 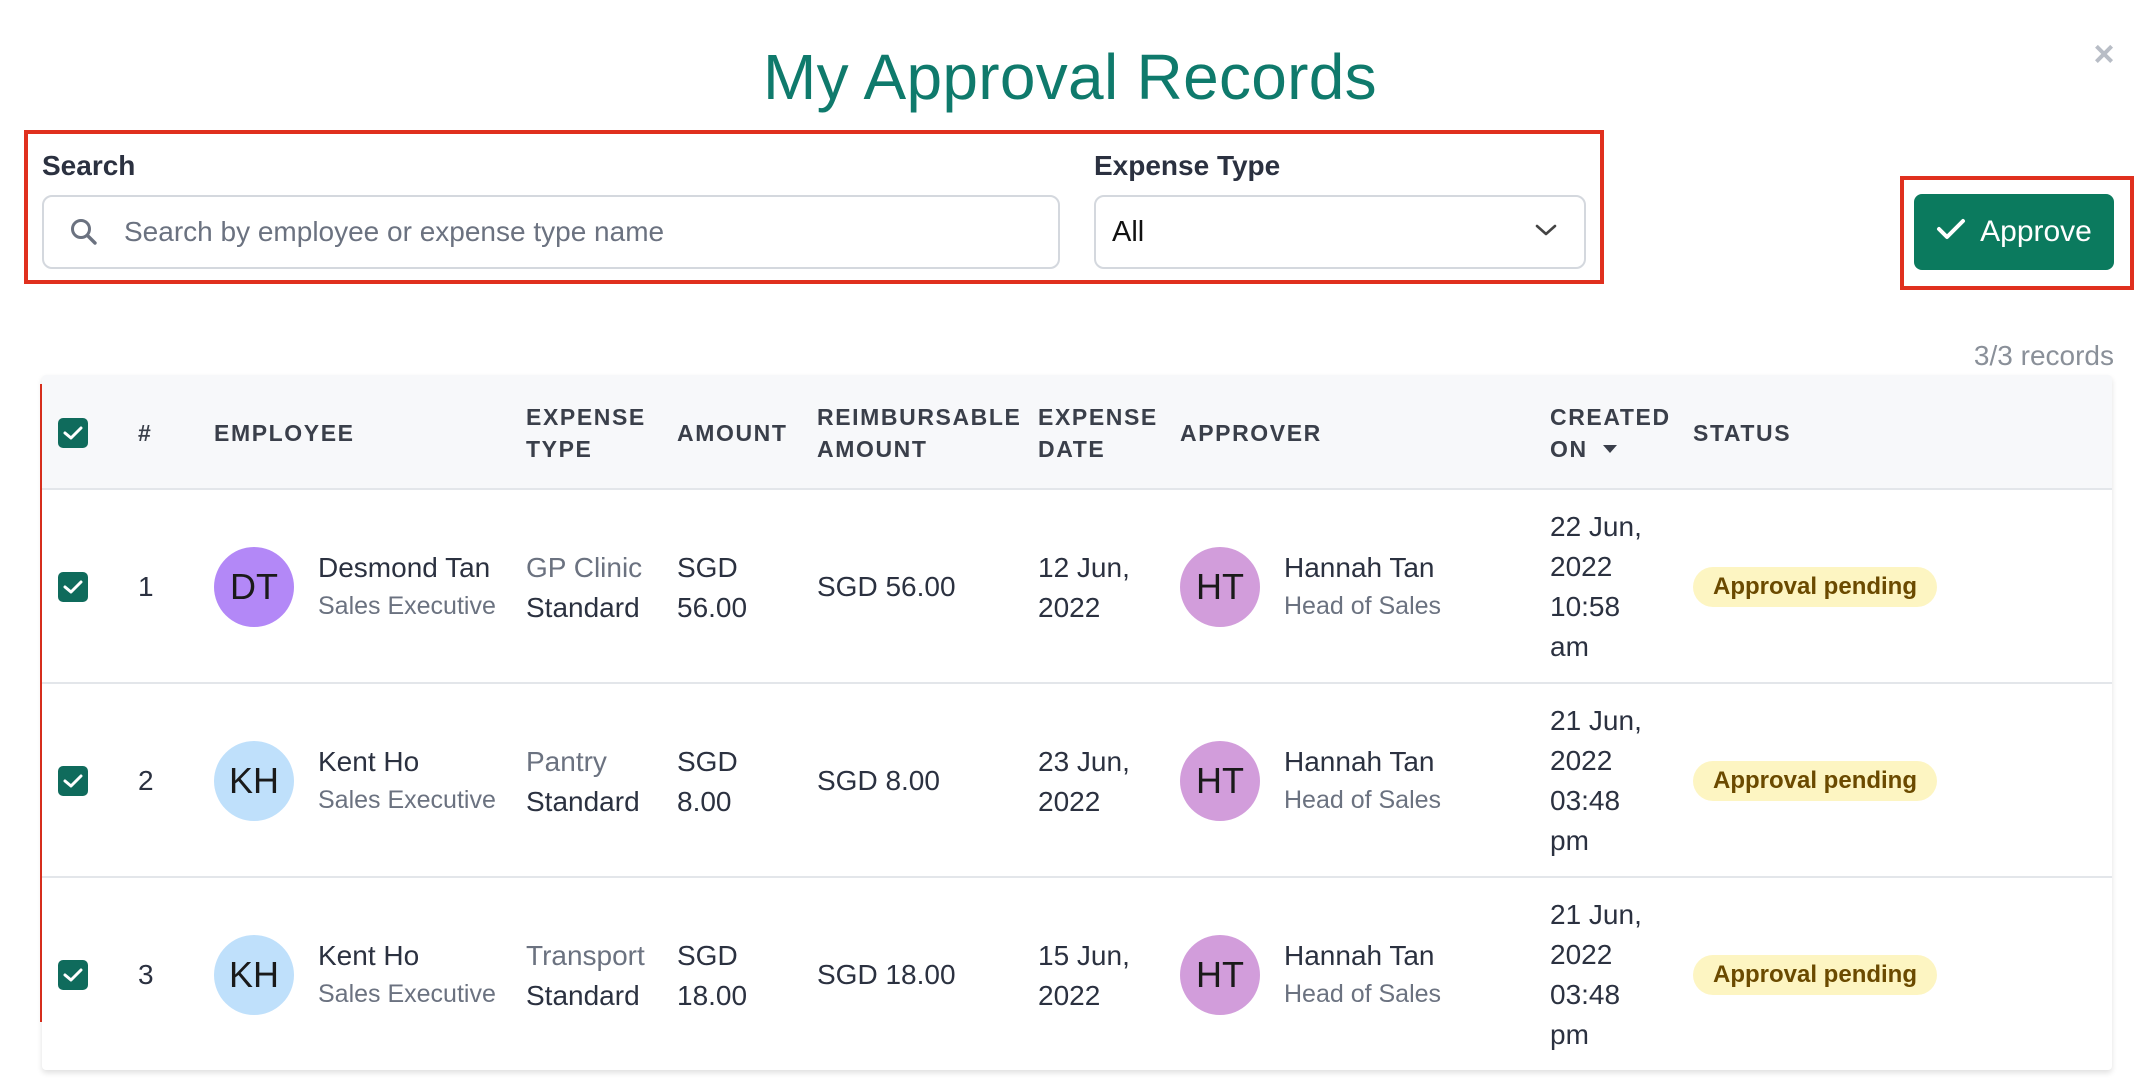 What do you see at coordinates (712, 995) in the screenshot?
I see `amount-value: 18.00` at bounding box center [712, 995].